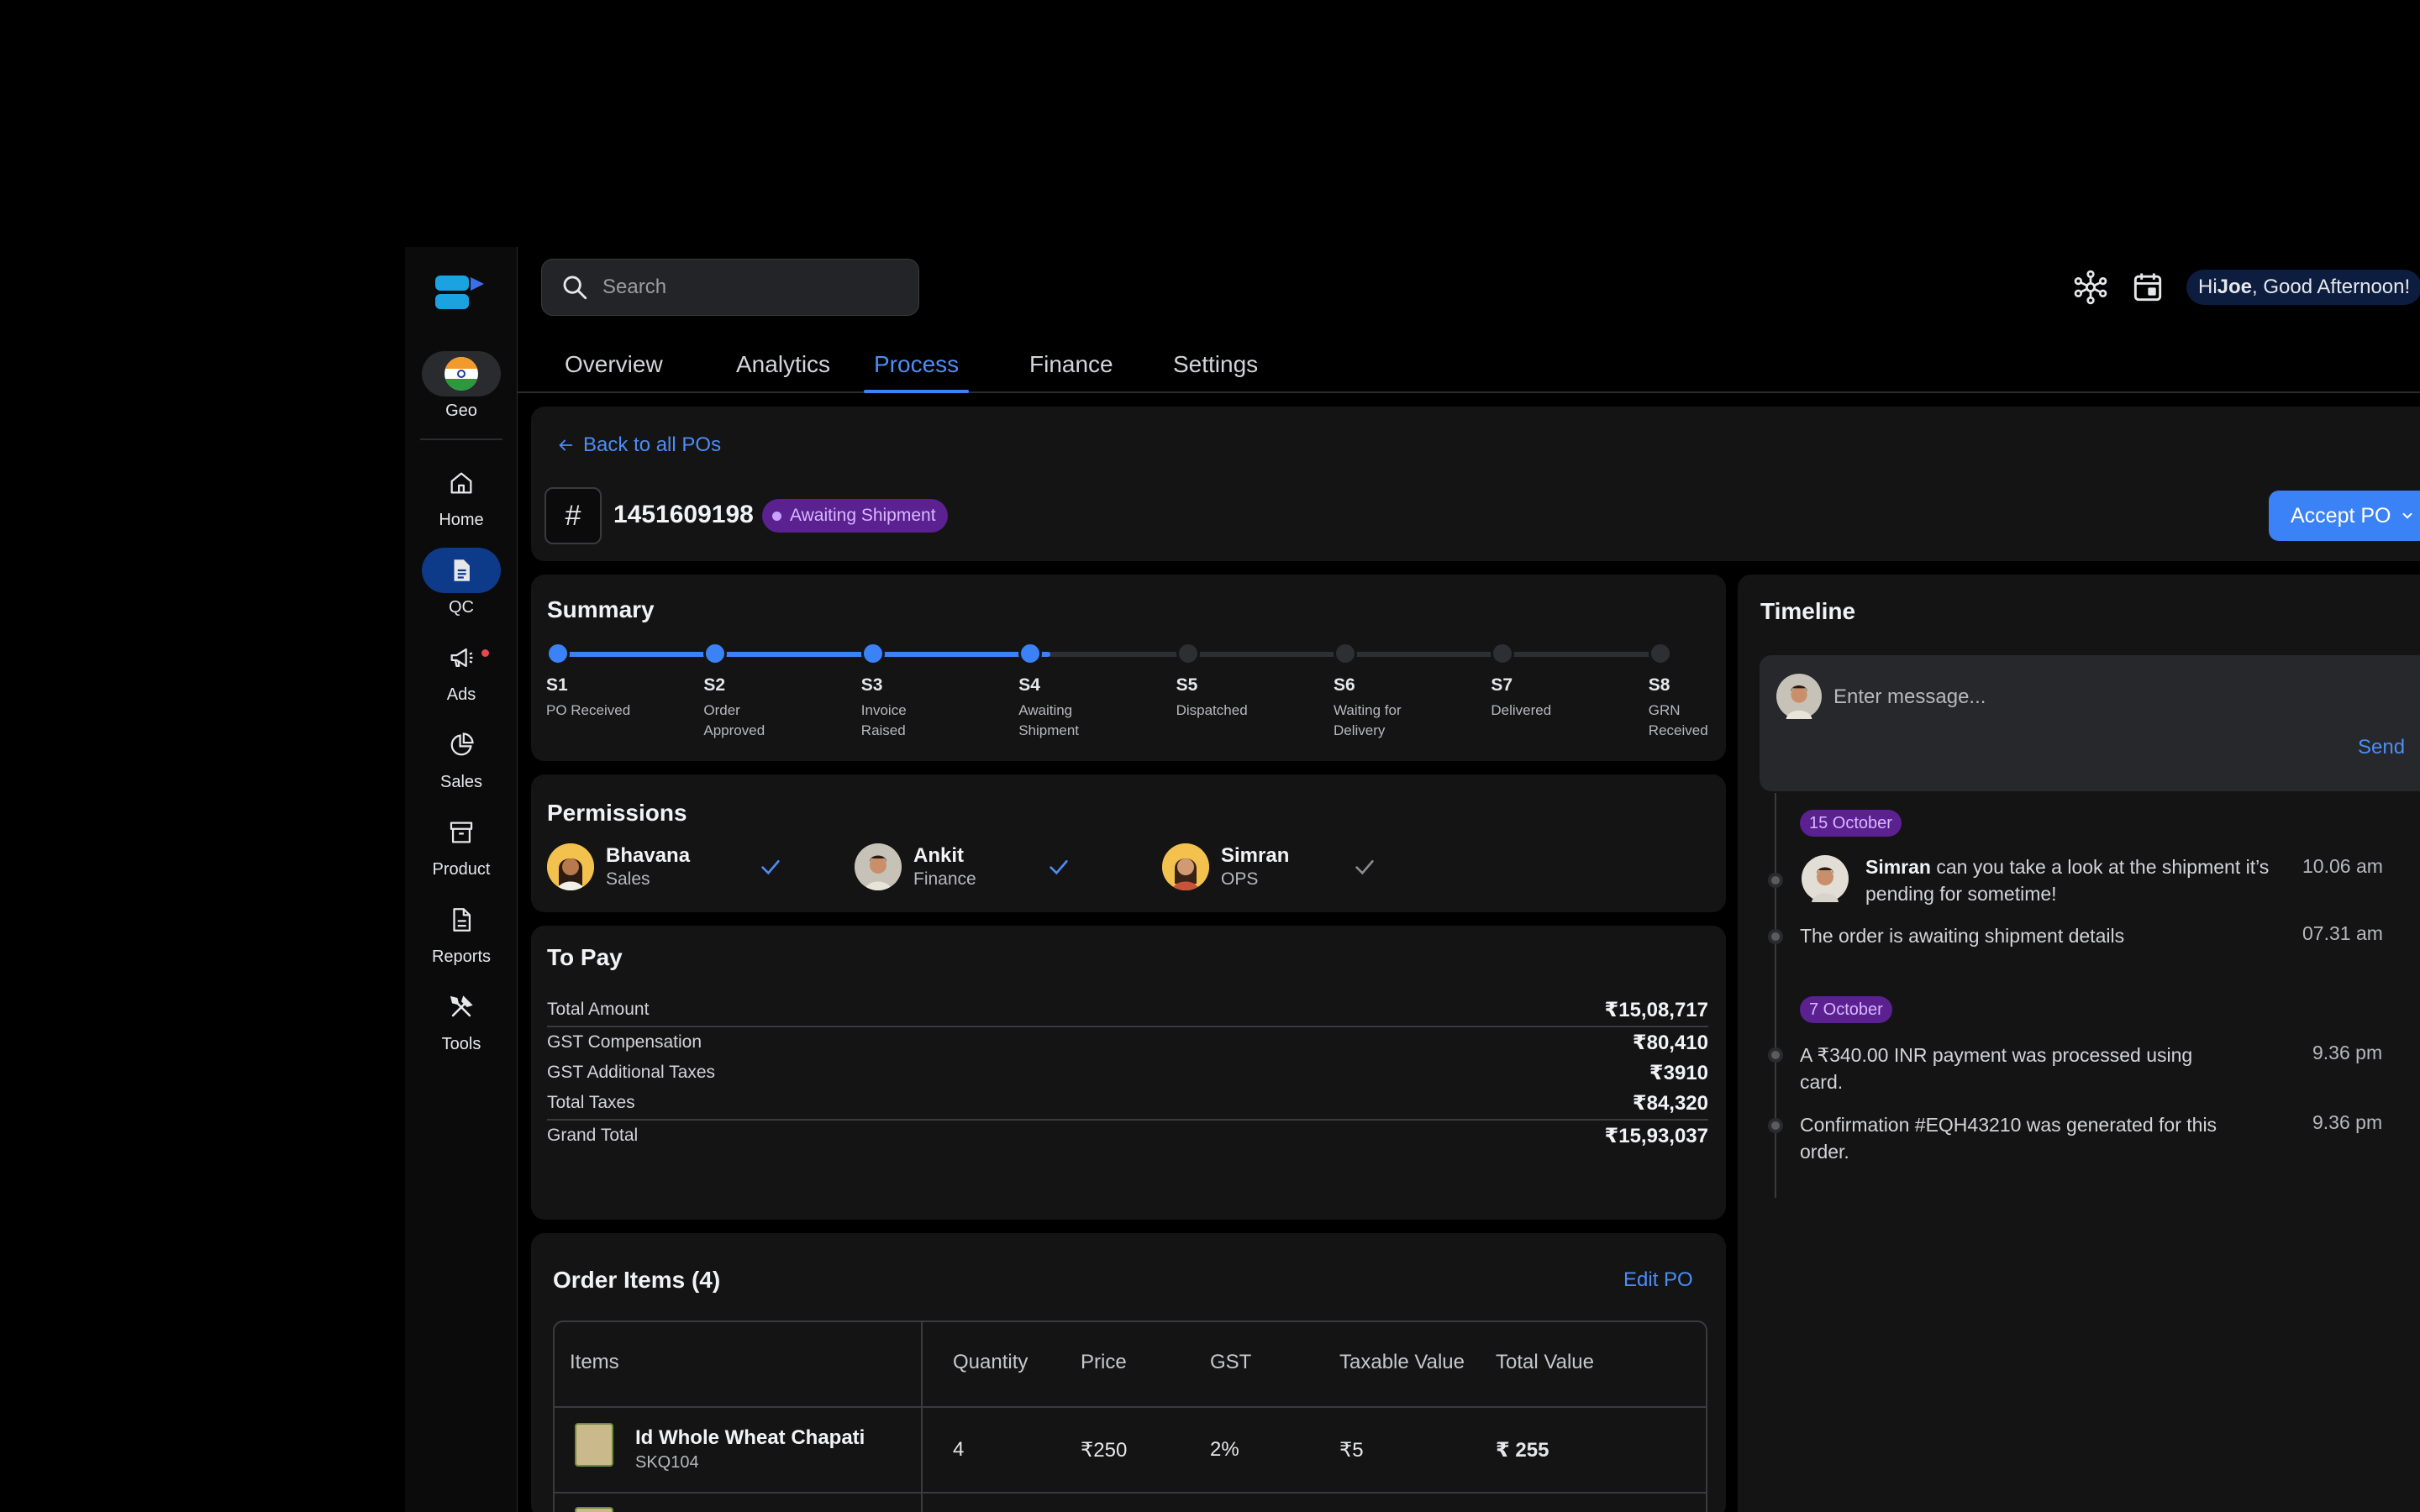 The width and height of the screenshot is (2420, 1512). I want to click on step-s4: S4 Awaiting Shipment, so click(1074, 690).